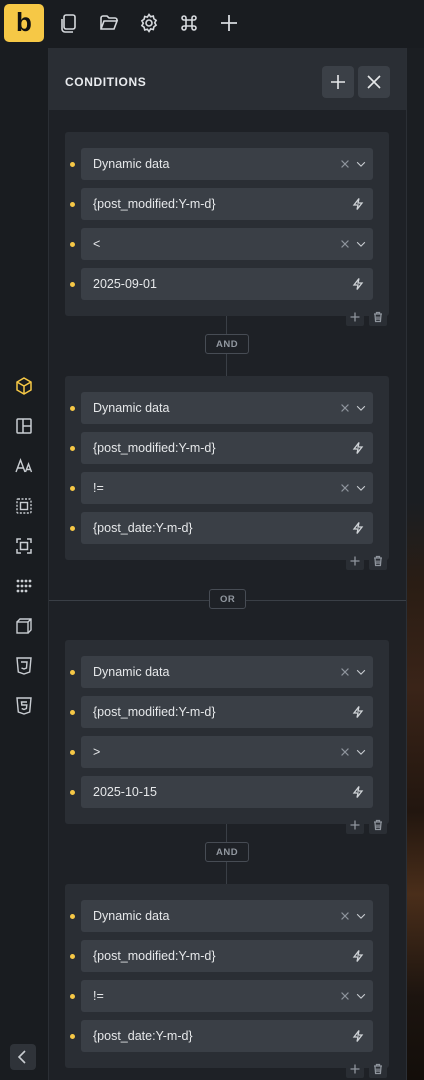 This screenshot has width=424, height=1080. What do you see at coordinates (374, 82) in the screenshot?
I see `close-panel-button` at bounding box center [374, 82].